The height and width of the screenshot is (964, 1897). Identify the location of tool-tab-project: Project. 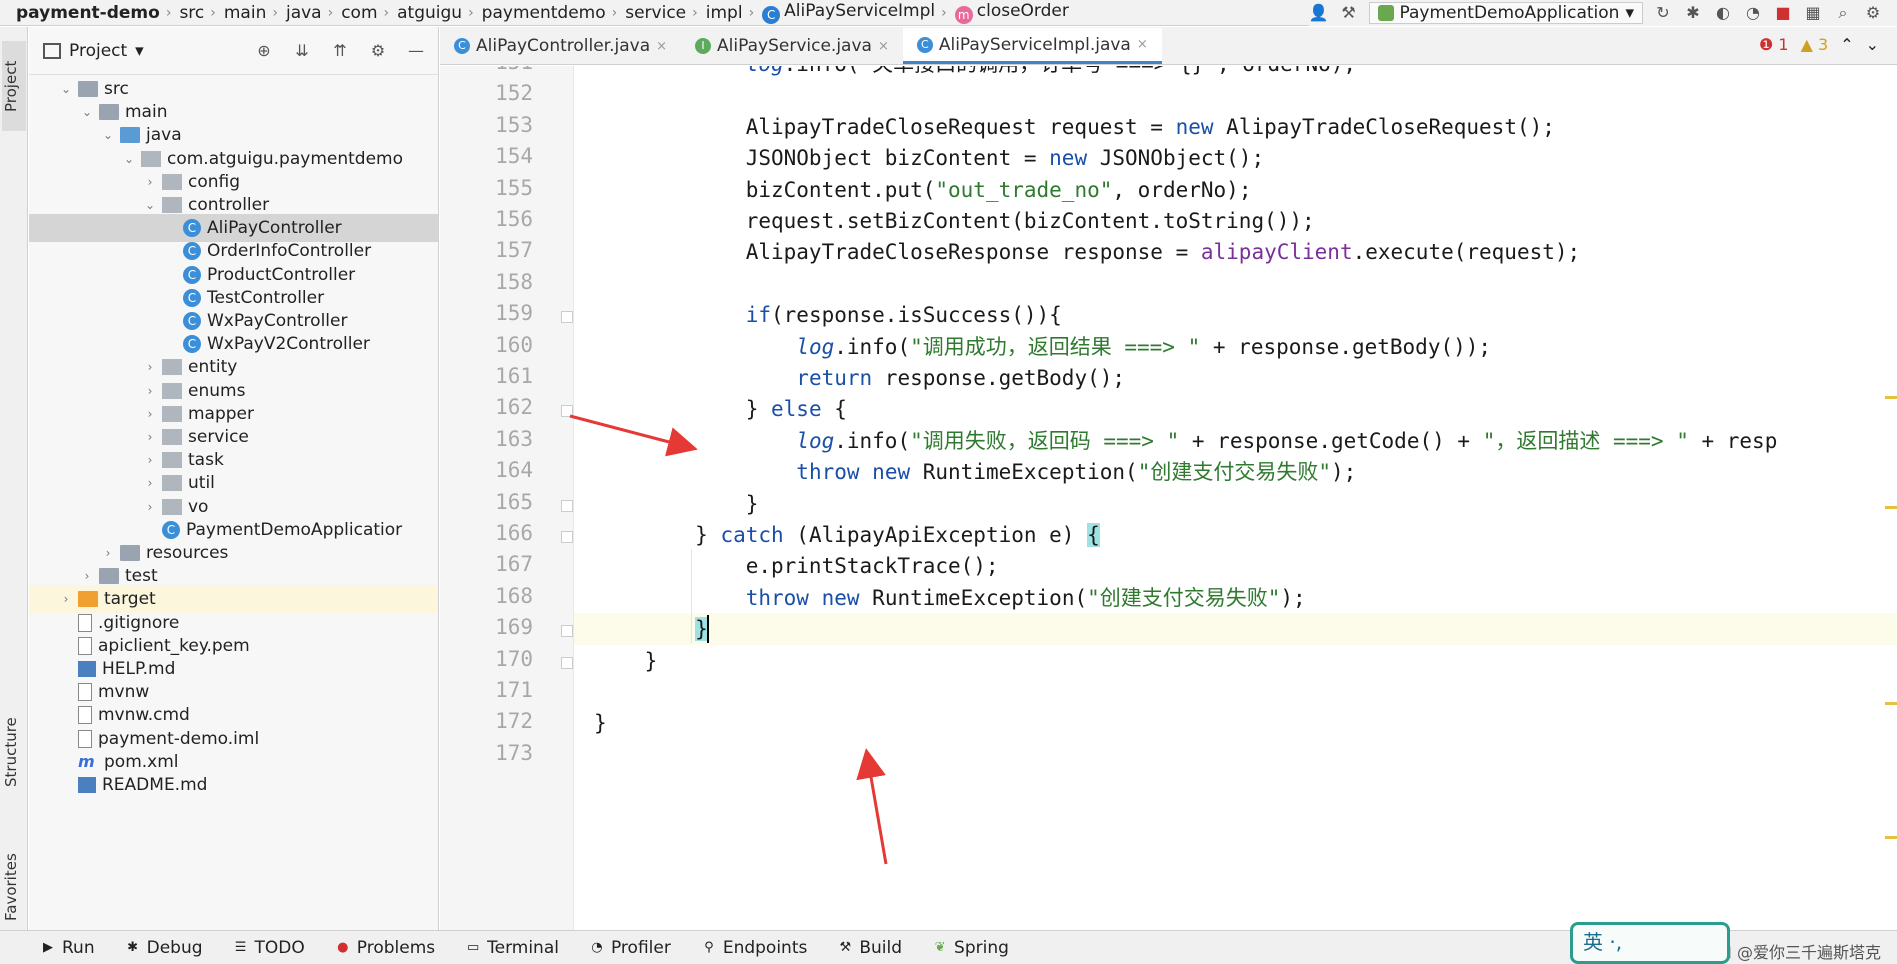
(14, 86).